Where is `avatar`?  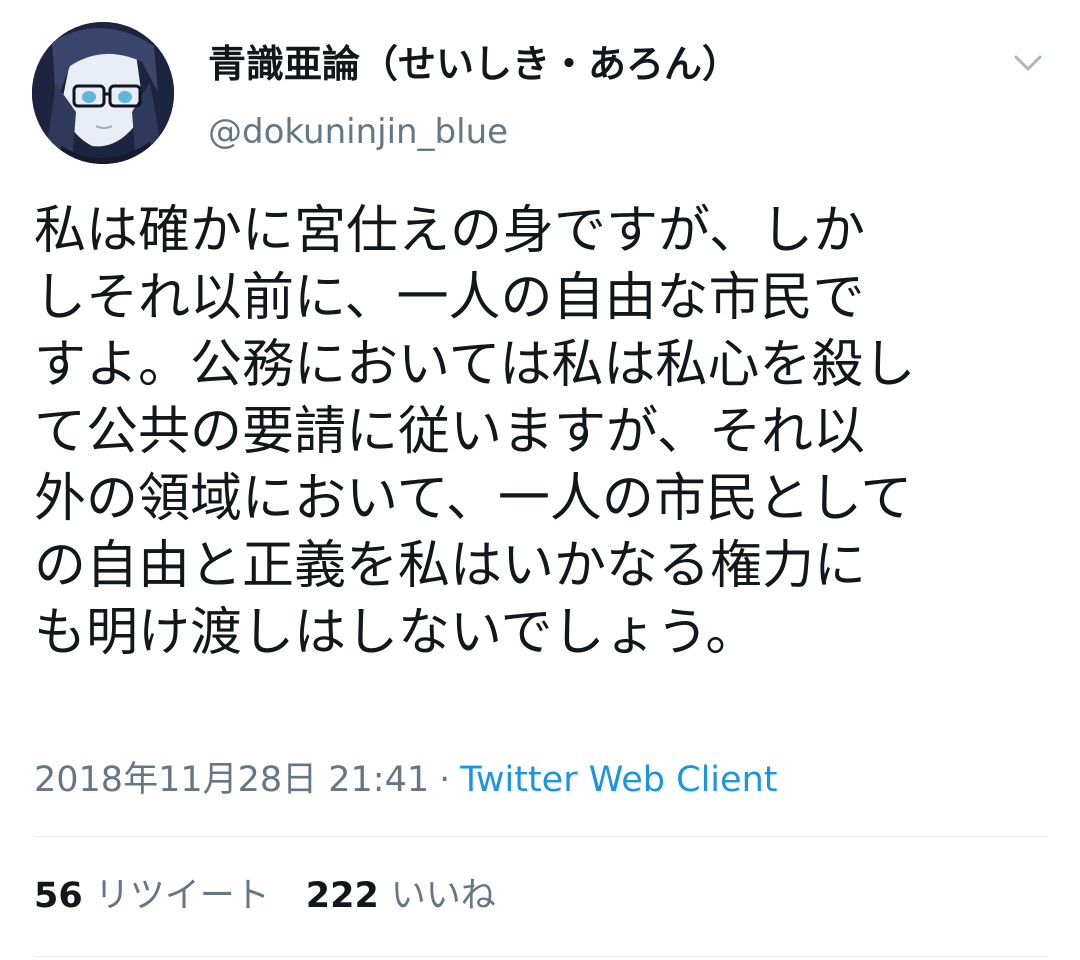 avatar is located at coordinates (103, 93).